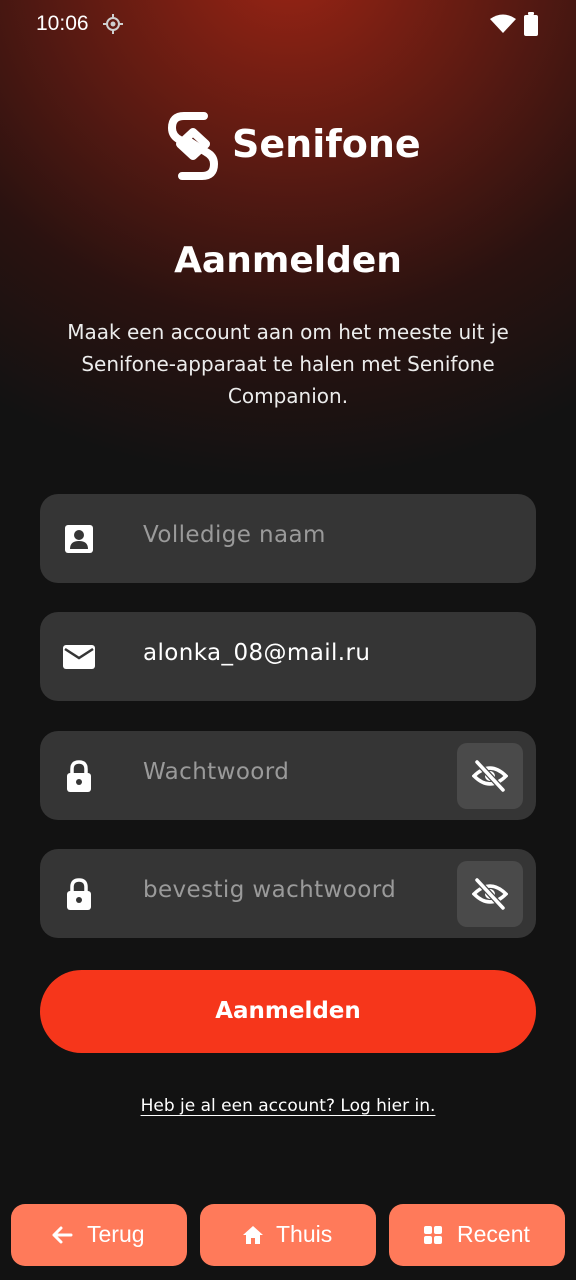  Describe the element at coordinates (257, 653) in the screenshot. I see `email-value: alonka_08@mail.ru` at that location.